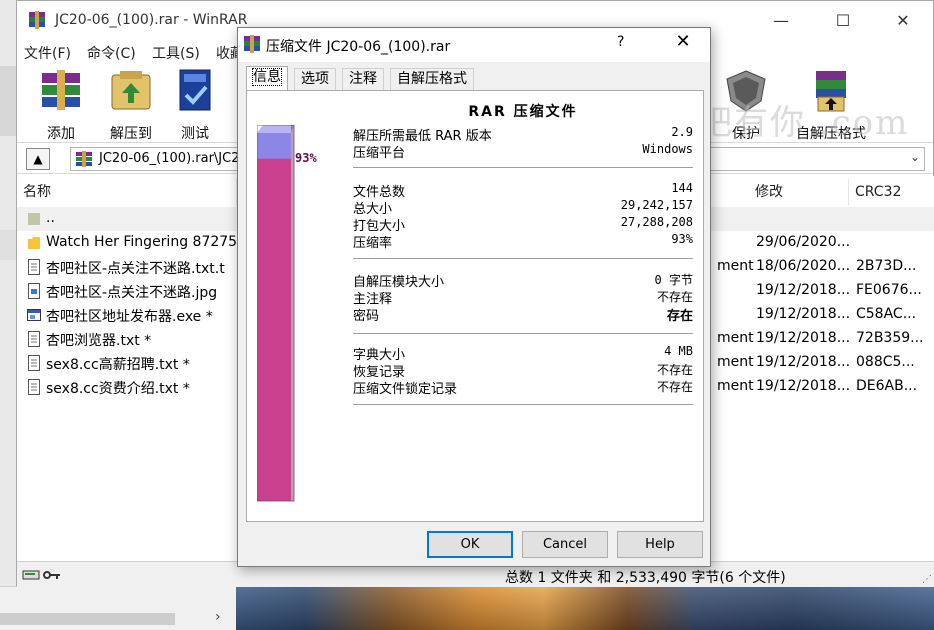  Describe the element at coordinates (523, 353) in the screenshot. I see `info-row-dictionary: 字典大小 4 MB` at that location.